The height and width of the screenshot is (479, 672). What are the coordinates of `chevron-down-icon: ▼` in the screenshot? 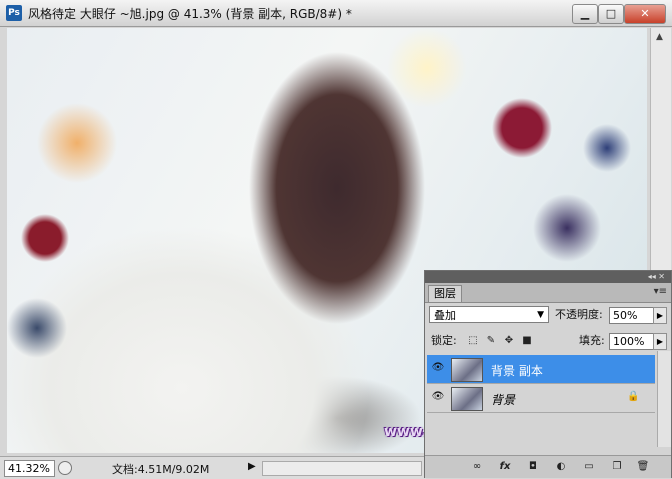 It's located at (540, 315).